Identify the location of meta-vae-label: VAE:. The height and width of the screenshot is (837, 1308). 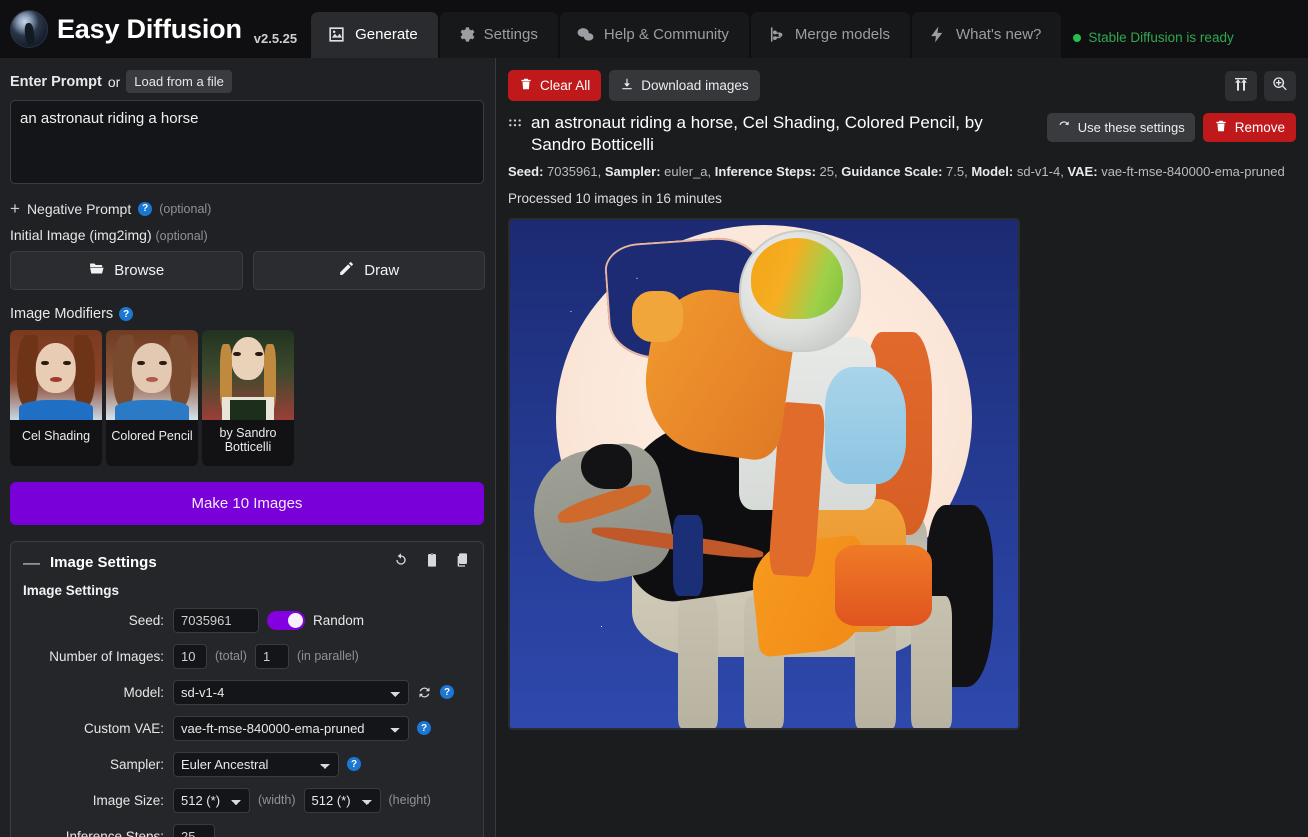
(1082, 172).